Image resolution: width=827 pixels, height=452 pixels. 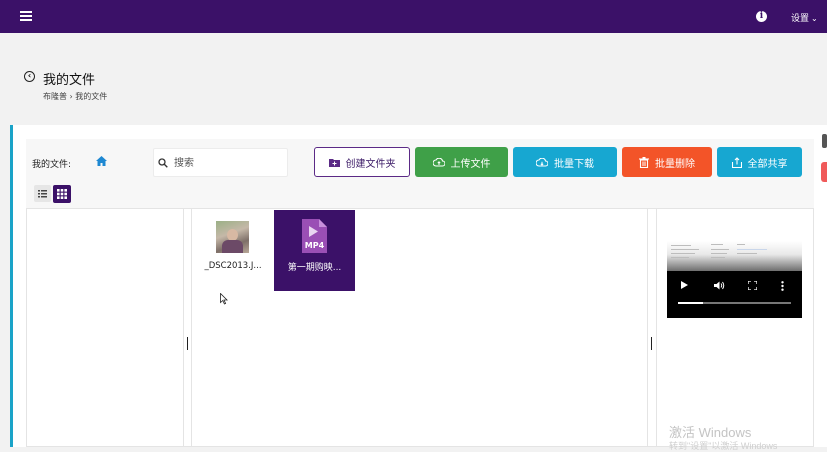 I want to click on my-files-label: 我的文件:, so click(x=52, y=165).